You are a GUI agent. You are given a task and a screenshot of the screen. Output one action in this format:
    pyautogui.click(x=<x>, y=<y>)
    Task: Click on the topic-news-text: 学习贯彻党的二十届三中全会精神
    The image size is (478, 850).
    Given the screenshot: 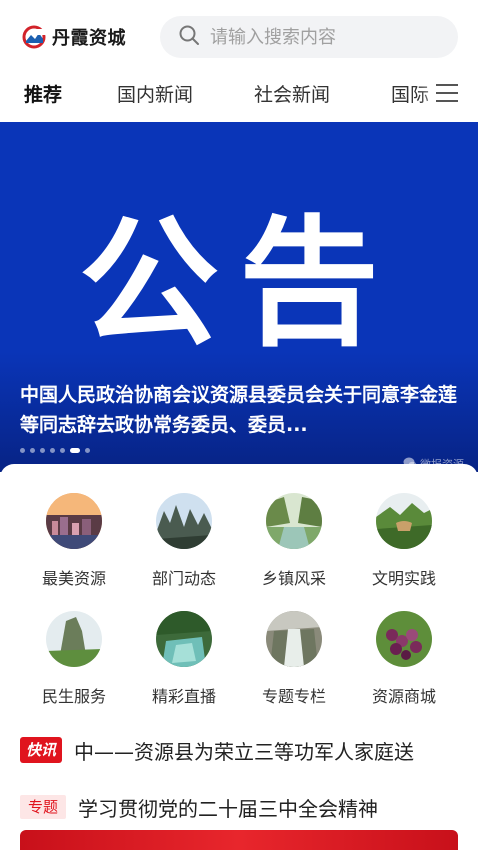 What is the action you would take?
    pyautogui.click(x=228, y=807)
    